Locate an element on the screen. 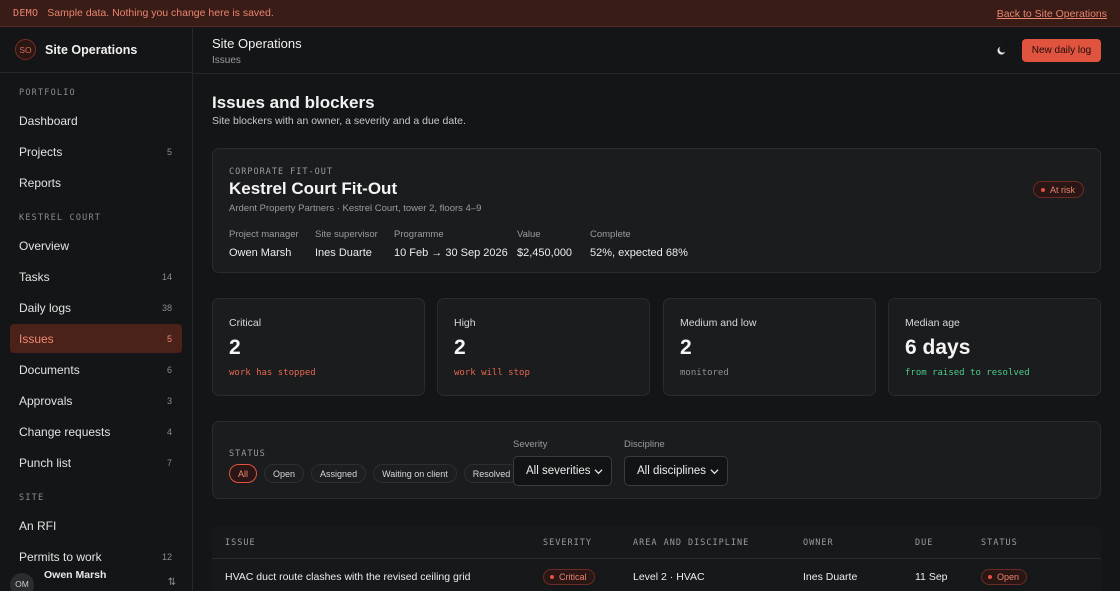 This screenshot has height=591, width=1120. sidebar-item-reports: Reports is located at coordinates (96, 182).